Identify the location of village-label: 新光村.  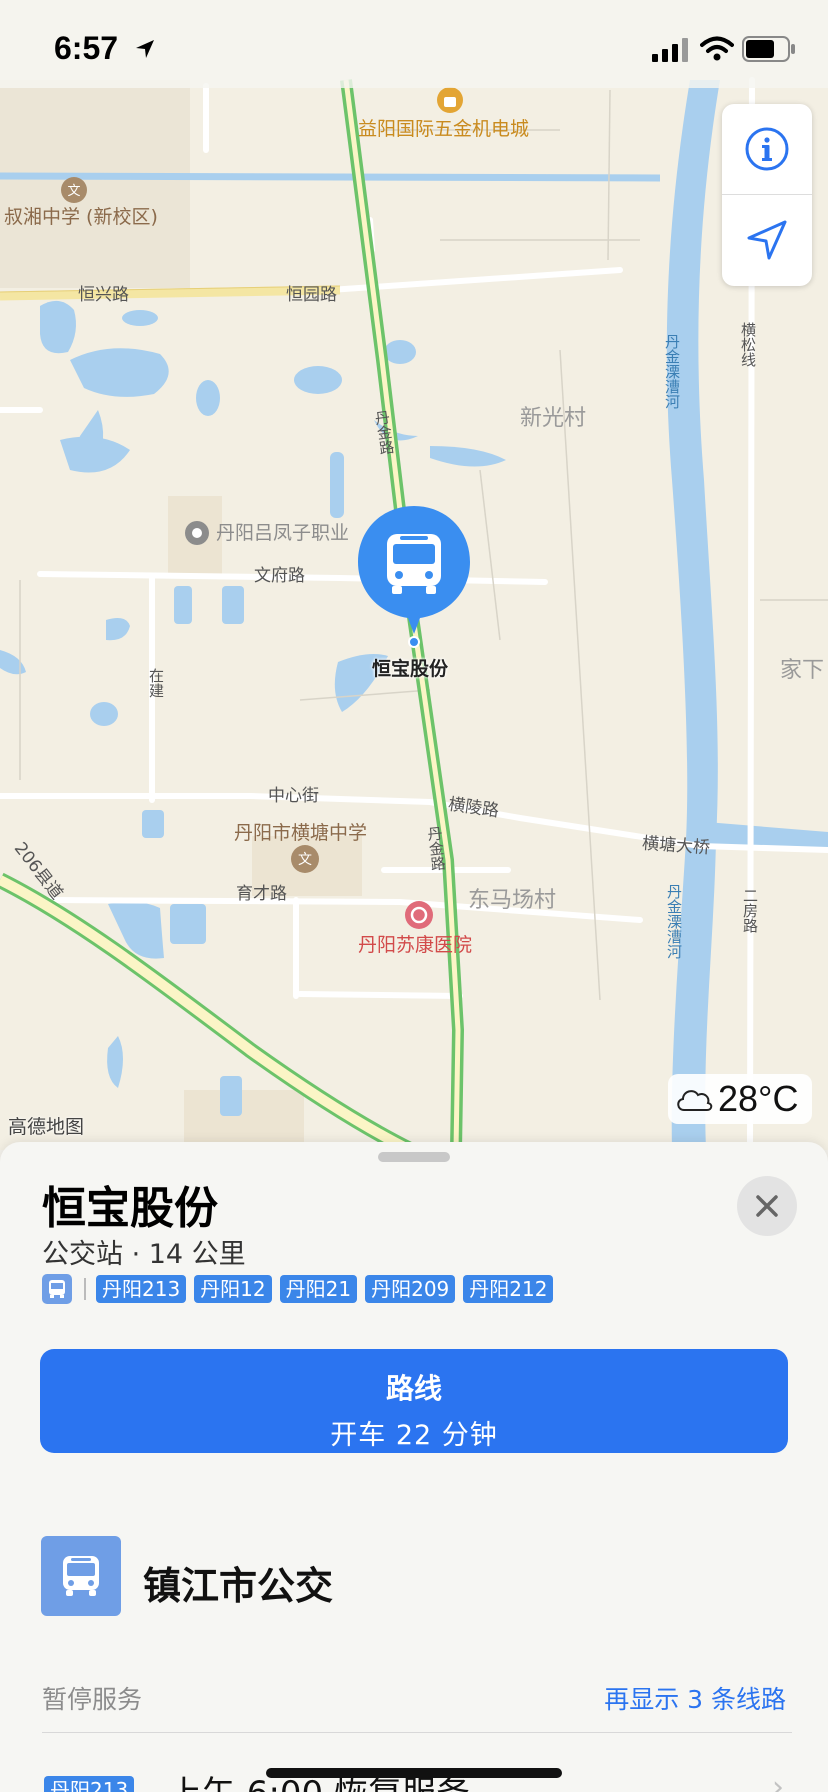
(553, 418).